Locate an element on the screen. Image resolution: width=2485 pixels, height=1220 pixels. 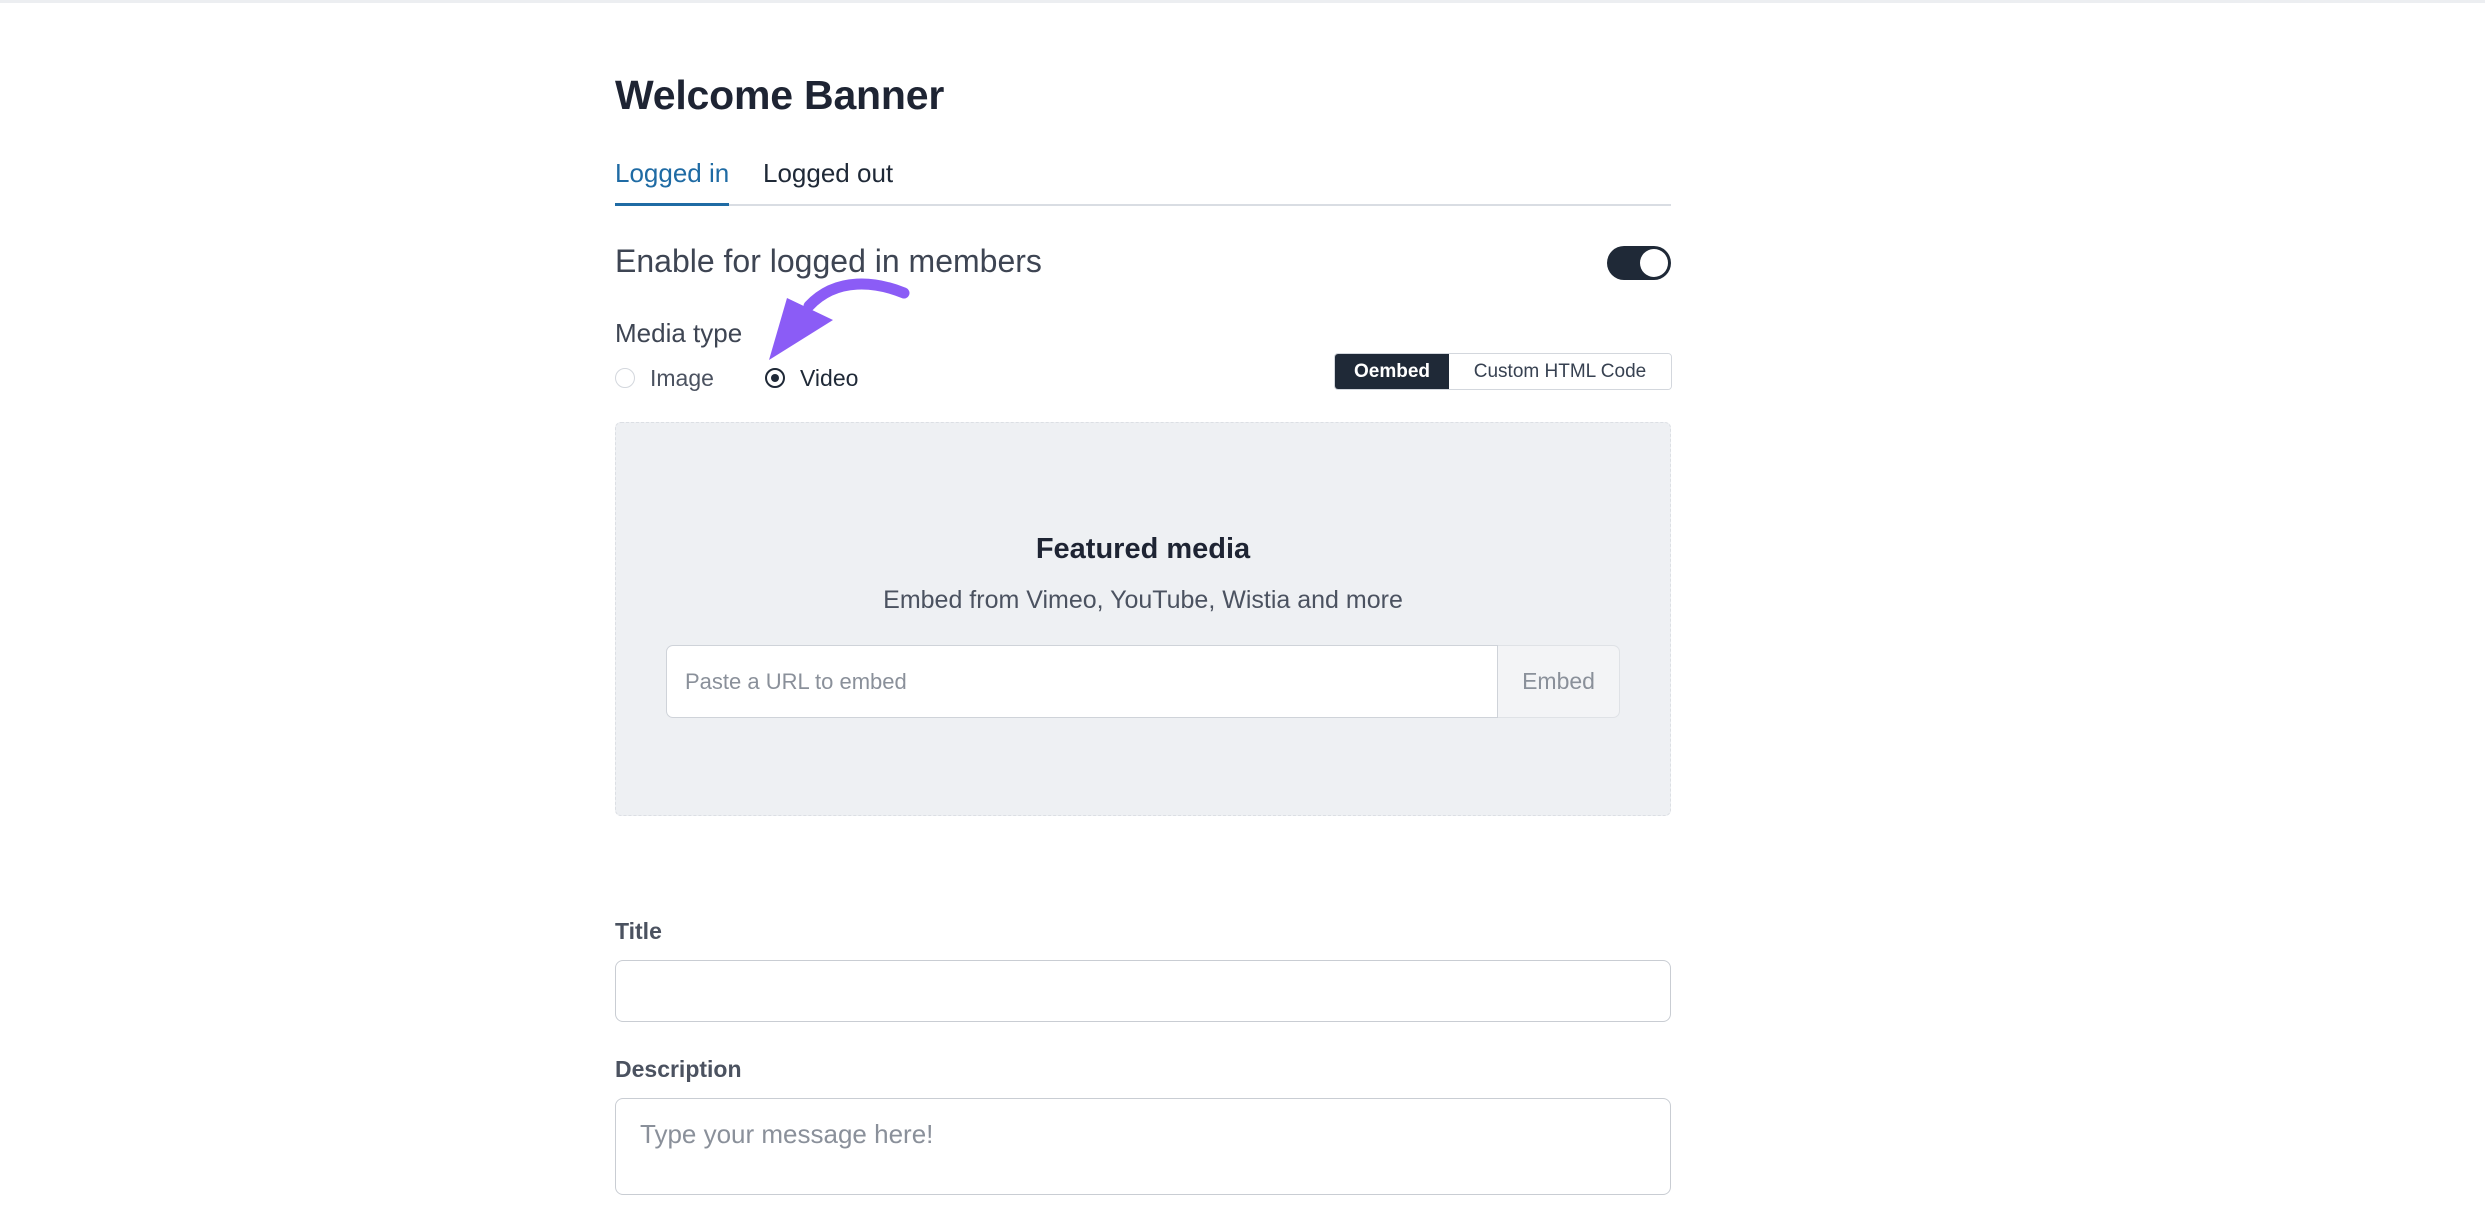
embed-mode-switch: Oembed Custom HTML Code is located at coordinates (1503, 371).